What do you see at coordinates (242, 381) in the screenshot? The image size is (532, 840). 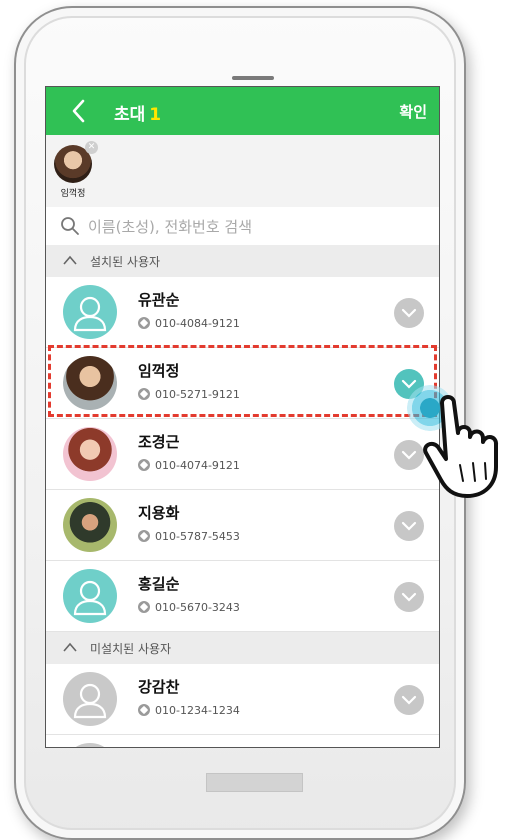 I see `highlight-box` at bounding box center [242, 381].